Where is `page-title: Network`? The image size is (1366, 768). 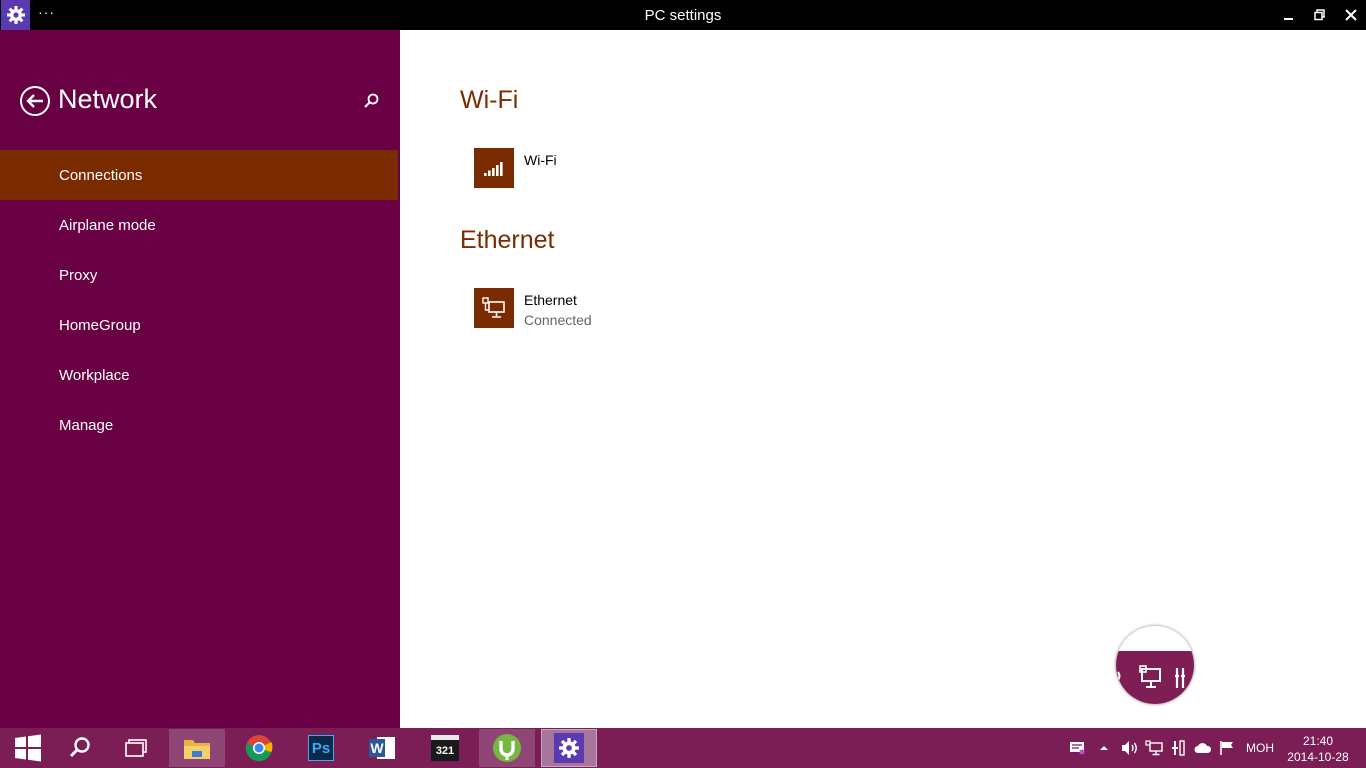 page-title: Network is located at coordinates (108, 99).